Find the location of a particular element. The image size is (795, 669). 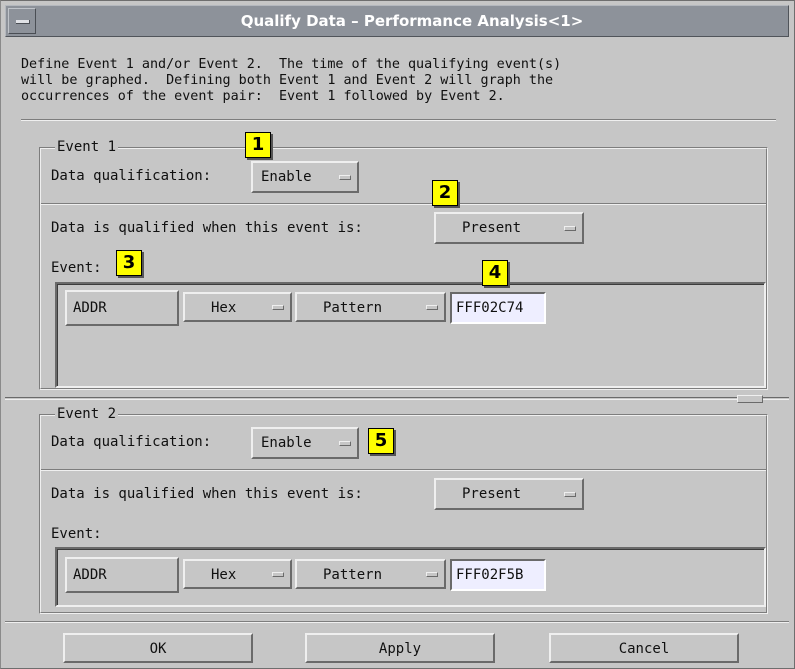

event1-label-button: ADDR is located at coordinates (122, 308).